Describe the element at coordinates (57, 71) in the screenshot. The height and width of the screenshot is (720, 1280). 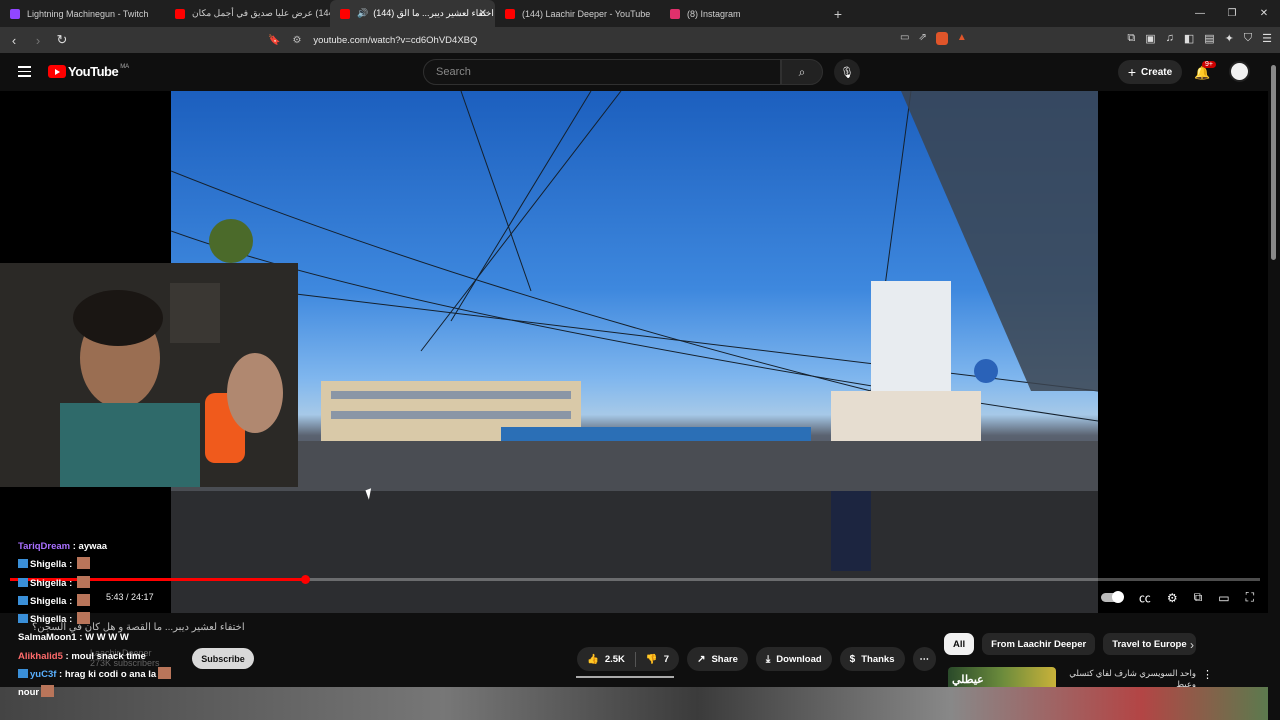
I see `youtube-play-icon` at that location.